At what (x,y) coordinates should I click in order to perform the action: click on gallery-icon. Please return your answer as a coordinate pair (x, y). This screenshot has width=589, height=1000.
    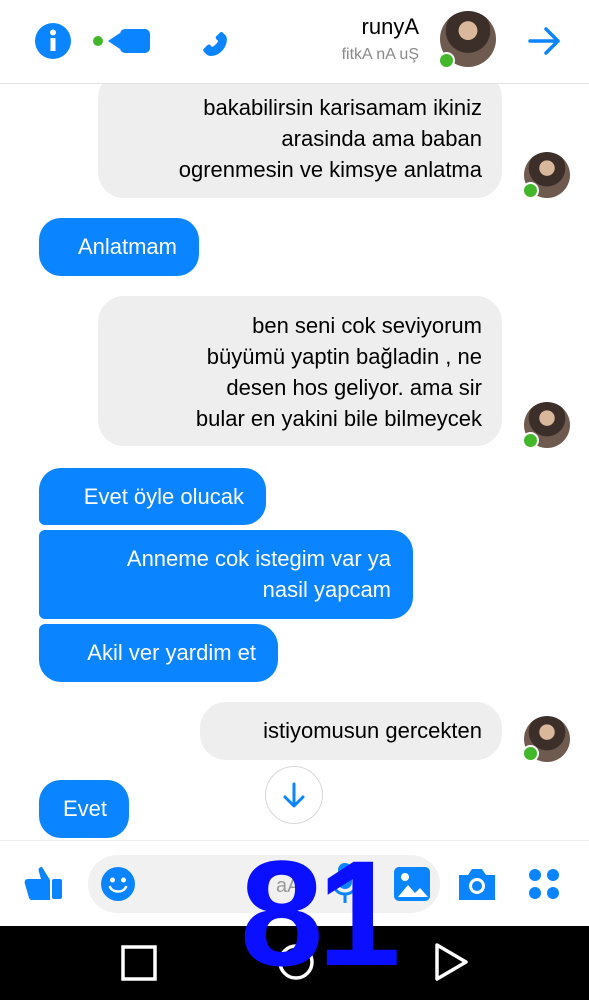
    Looking at the image, I should click on (412, 884).